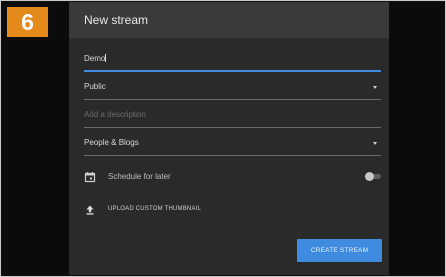  Describe the element at coordinates (232, 155) in the screenshot. I see `category-underline` at that location.